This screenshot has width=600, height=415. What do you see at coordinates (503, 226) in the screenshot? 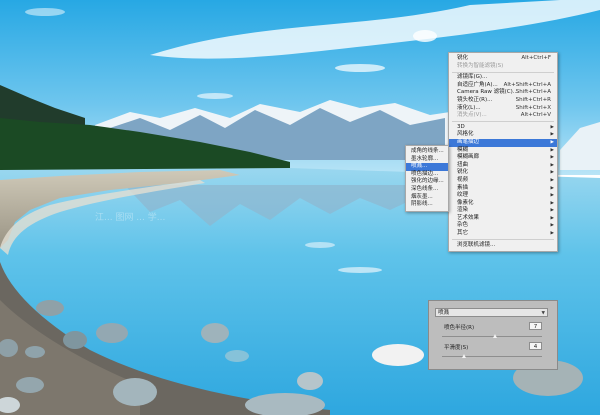
I see `menu-item-noise: 杂色 ▶` at bounding box center [503, 226].